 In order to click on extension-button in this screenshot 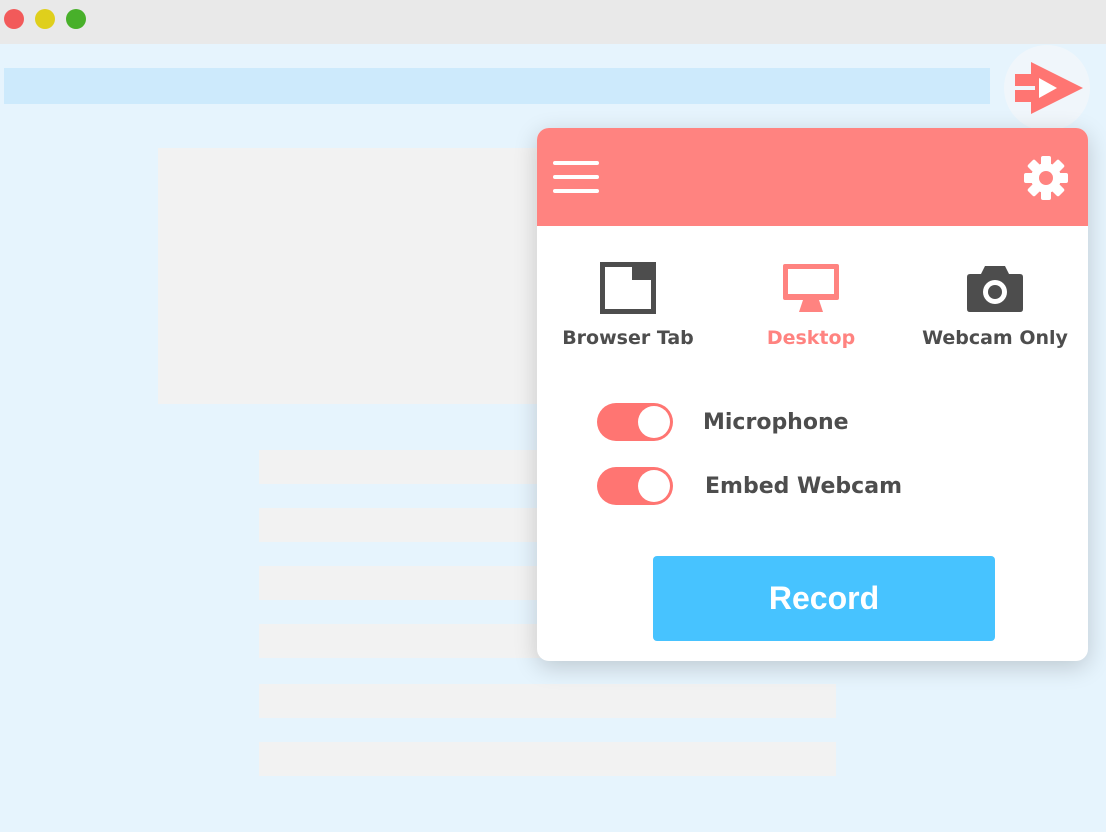, I will do `click(1047, 88)`.